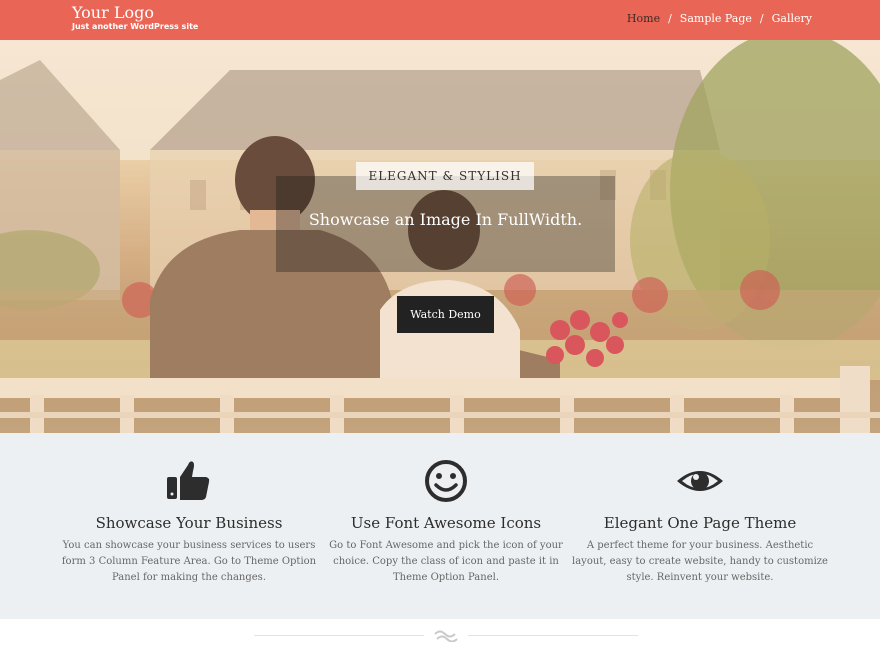 This screenshot has height=660, width=880. What do you see at coordinates (445, 314) in the screenshot?
I see `watch-demo-button: Watch Demo` at bounding box center [445, 314].